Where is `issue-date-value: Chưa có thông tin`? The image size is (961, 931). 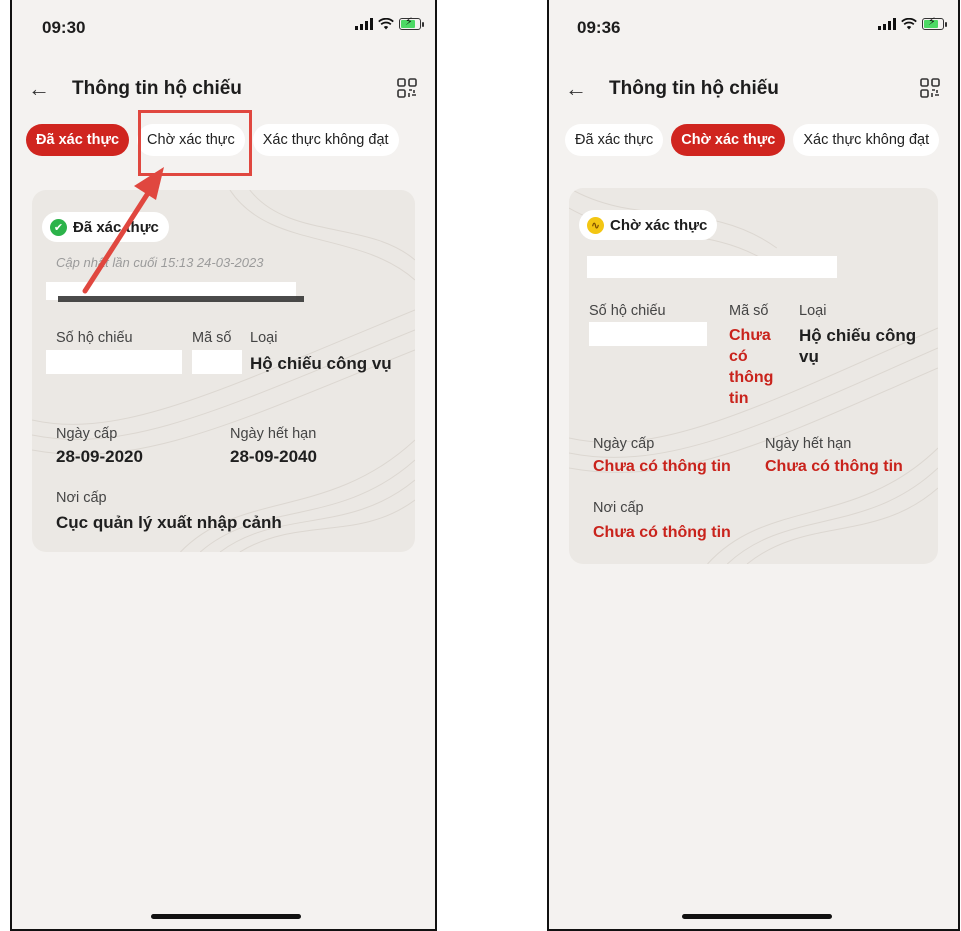
issue-date-value: Chưa có thông tin is located at coordinates (662, 466).